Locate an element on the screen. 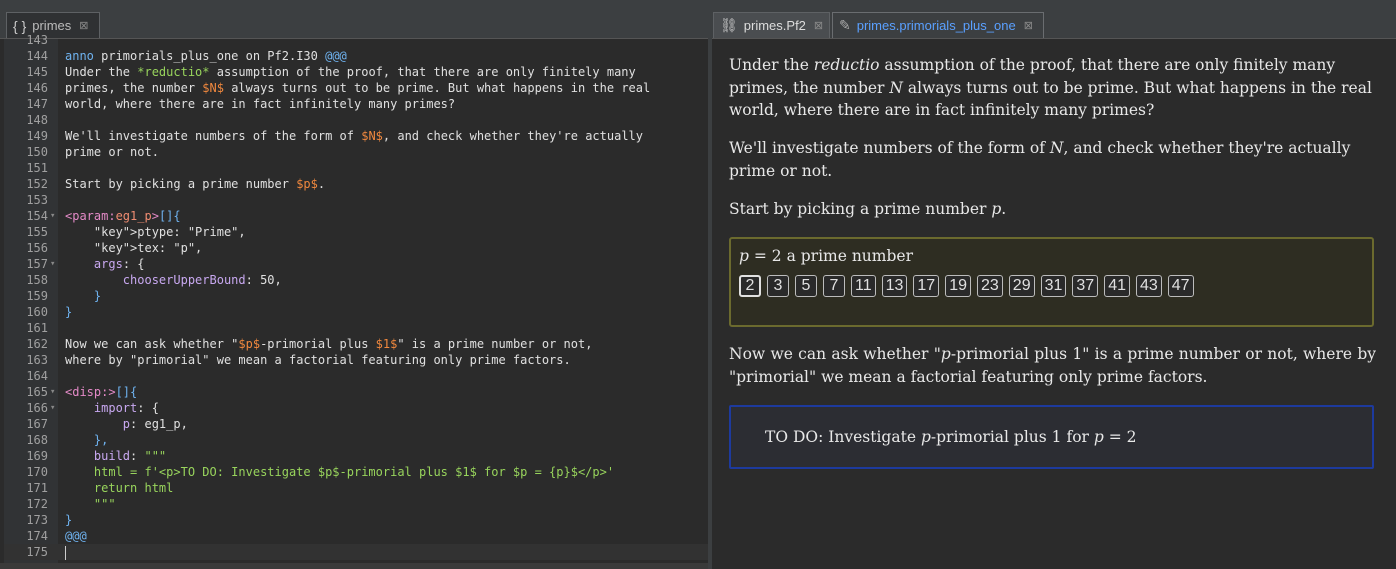 Image resolution: width=1396 pixels, height=569 pixels. code-line: 161 is located at coordinates (356, 328).